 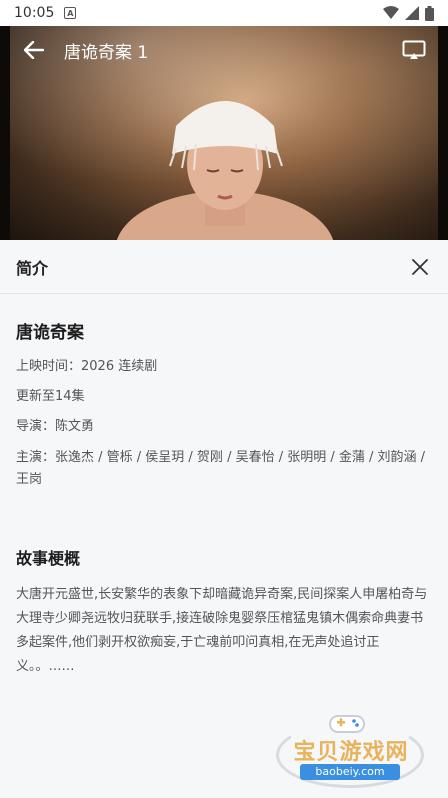 I want to click on signal-icon, so click(x=412, y=13).